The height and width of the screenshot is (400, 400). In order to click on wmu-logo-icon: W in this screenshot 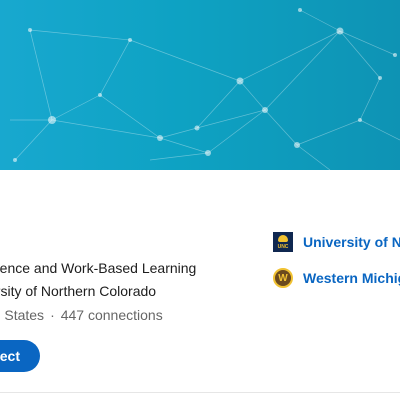, I will do `click(283, 278)`.